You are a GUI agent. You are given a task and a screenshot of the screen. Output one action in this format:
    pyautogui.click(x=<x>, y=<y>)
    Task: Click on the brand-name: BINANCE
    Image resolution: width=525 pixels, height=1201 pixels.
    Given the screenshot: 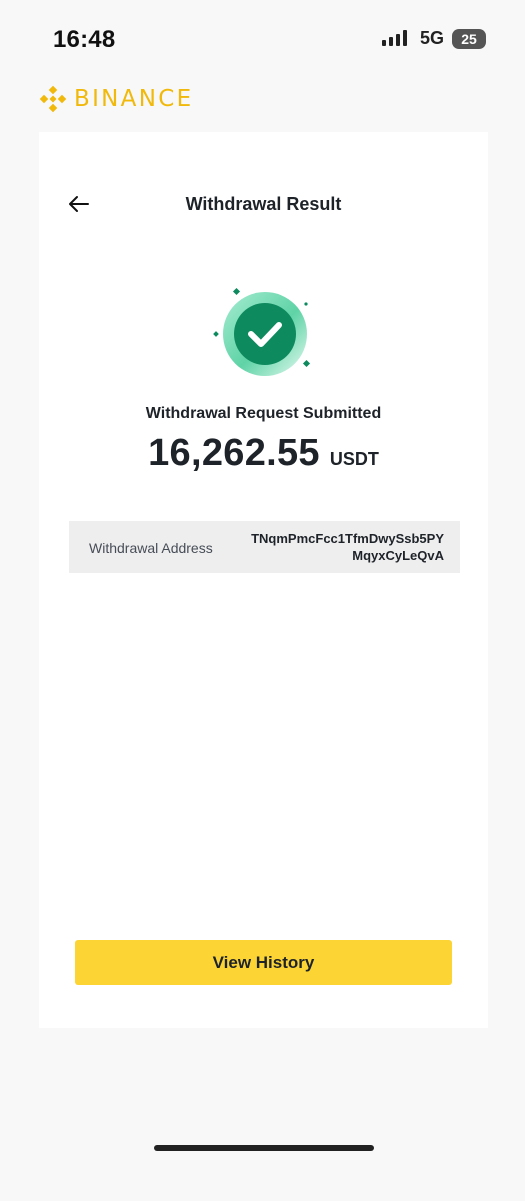 What is the action you would take?
    pyautogui.click(x=134, y=99)
    